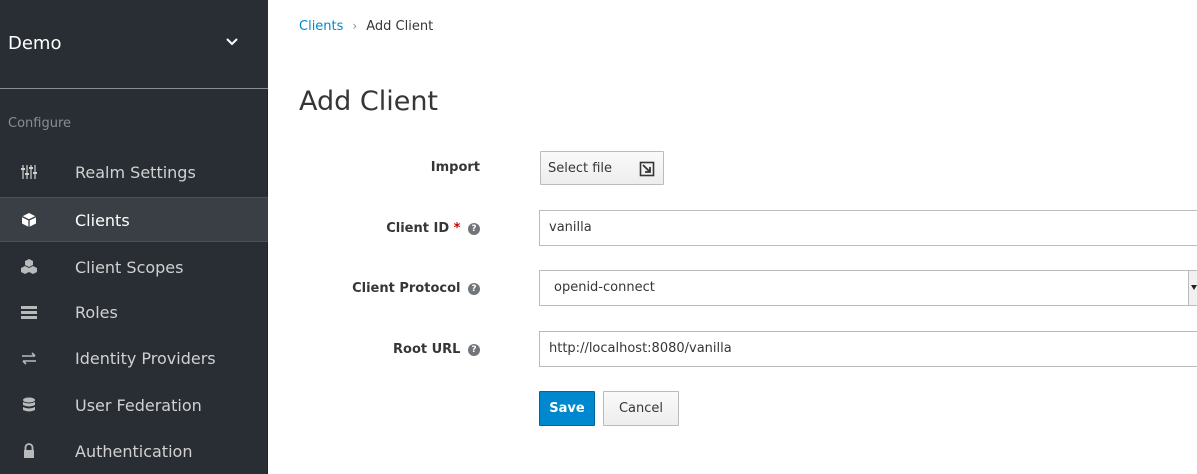  I want to click on lock-icon, so click(29, 450).